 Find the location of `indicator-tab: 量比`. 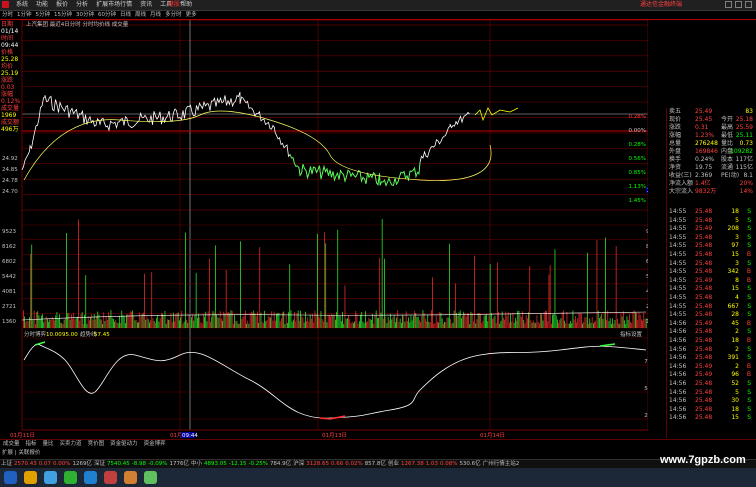

indicator-tab: 量比 is located at coordinates (48, 444).